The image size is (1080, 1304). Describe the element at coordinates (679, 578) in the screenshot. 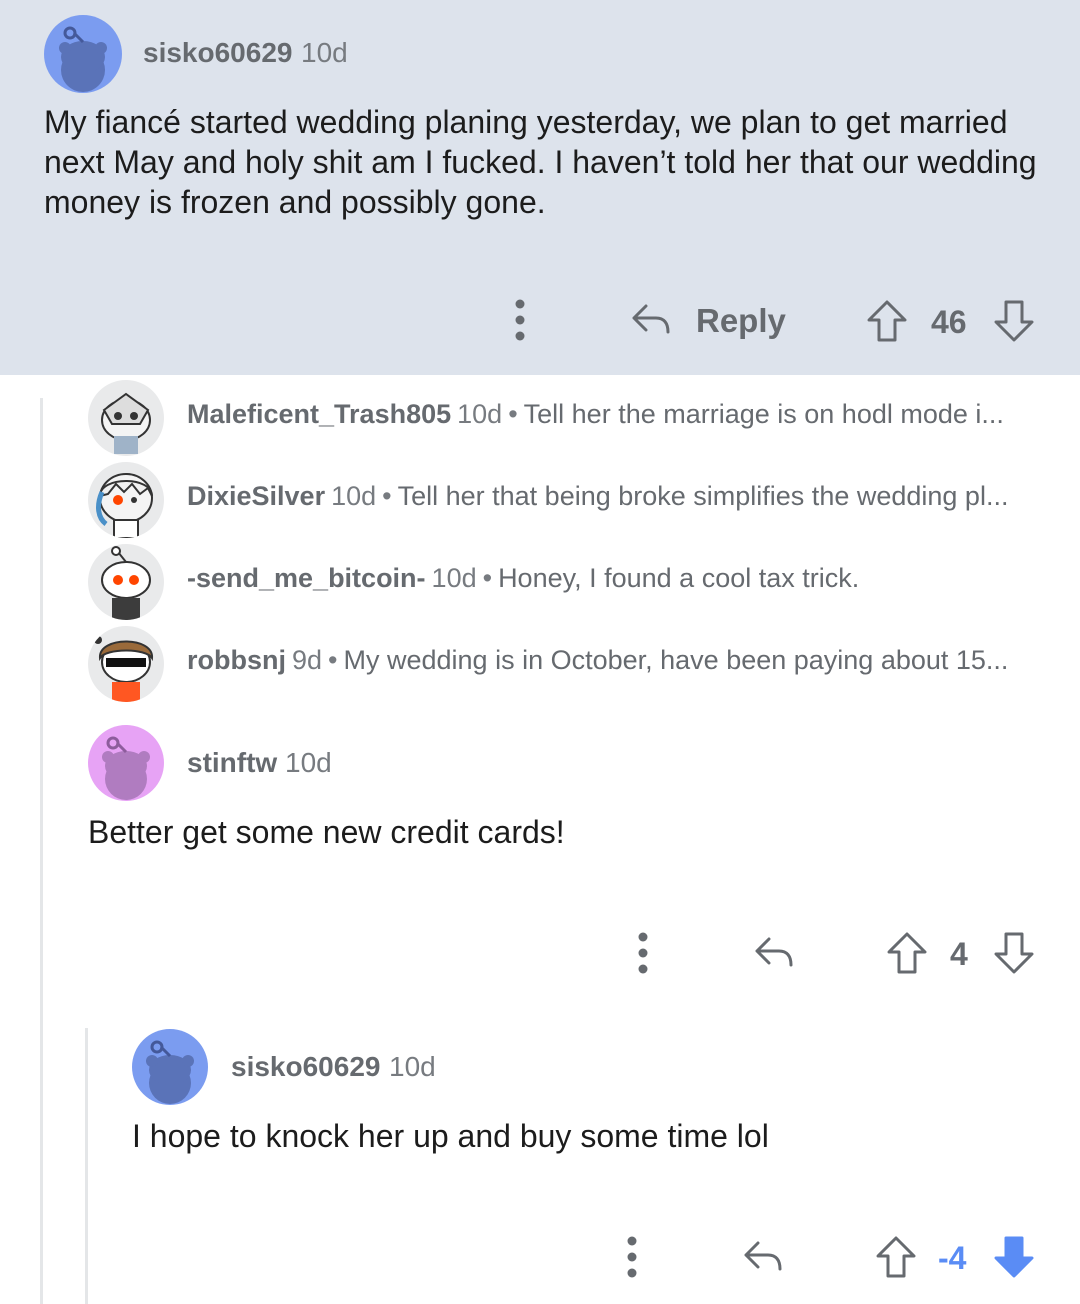

I see `collapsed-reply-snippet: Honey, I found a cool tax trick.` at that location.